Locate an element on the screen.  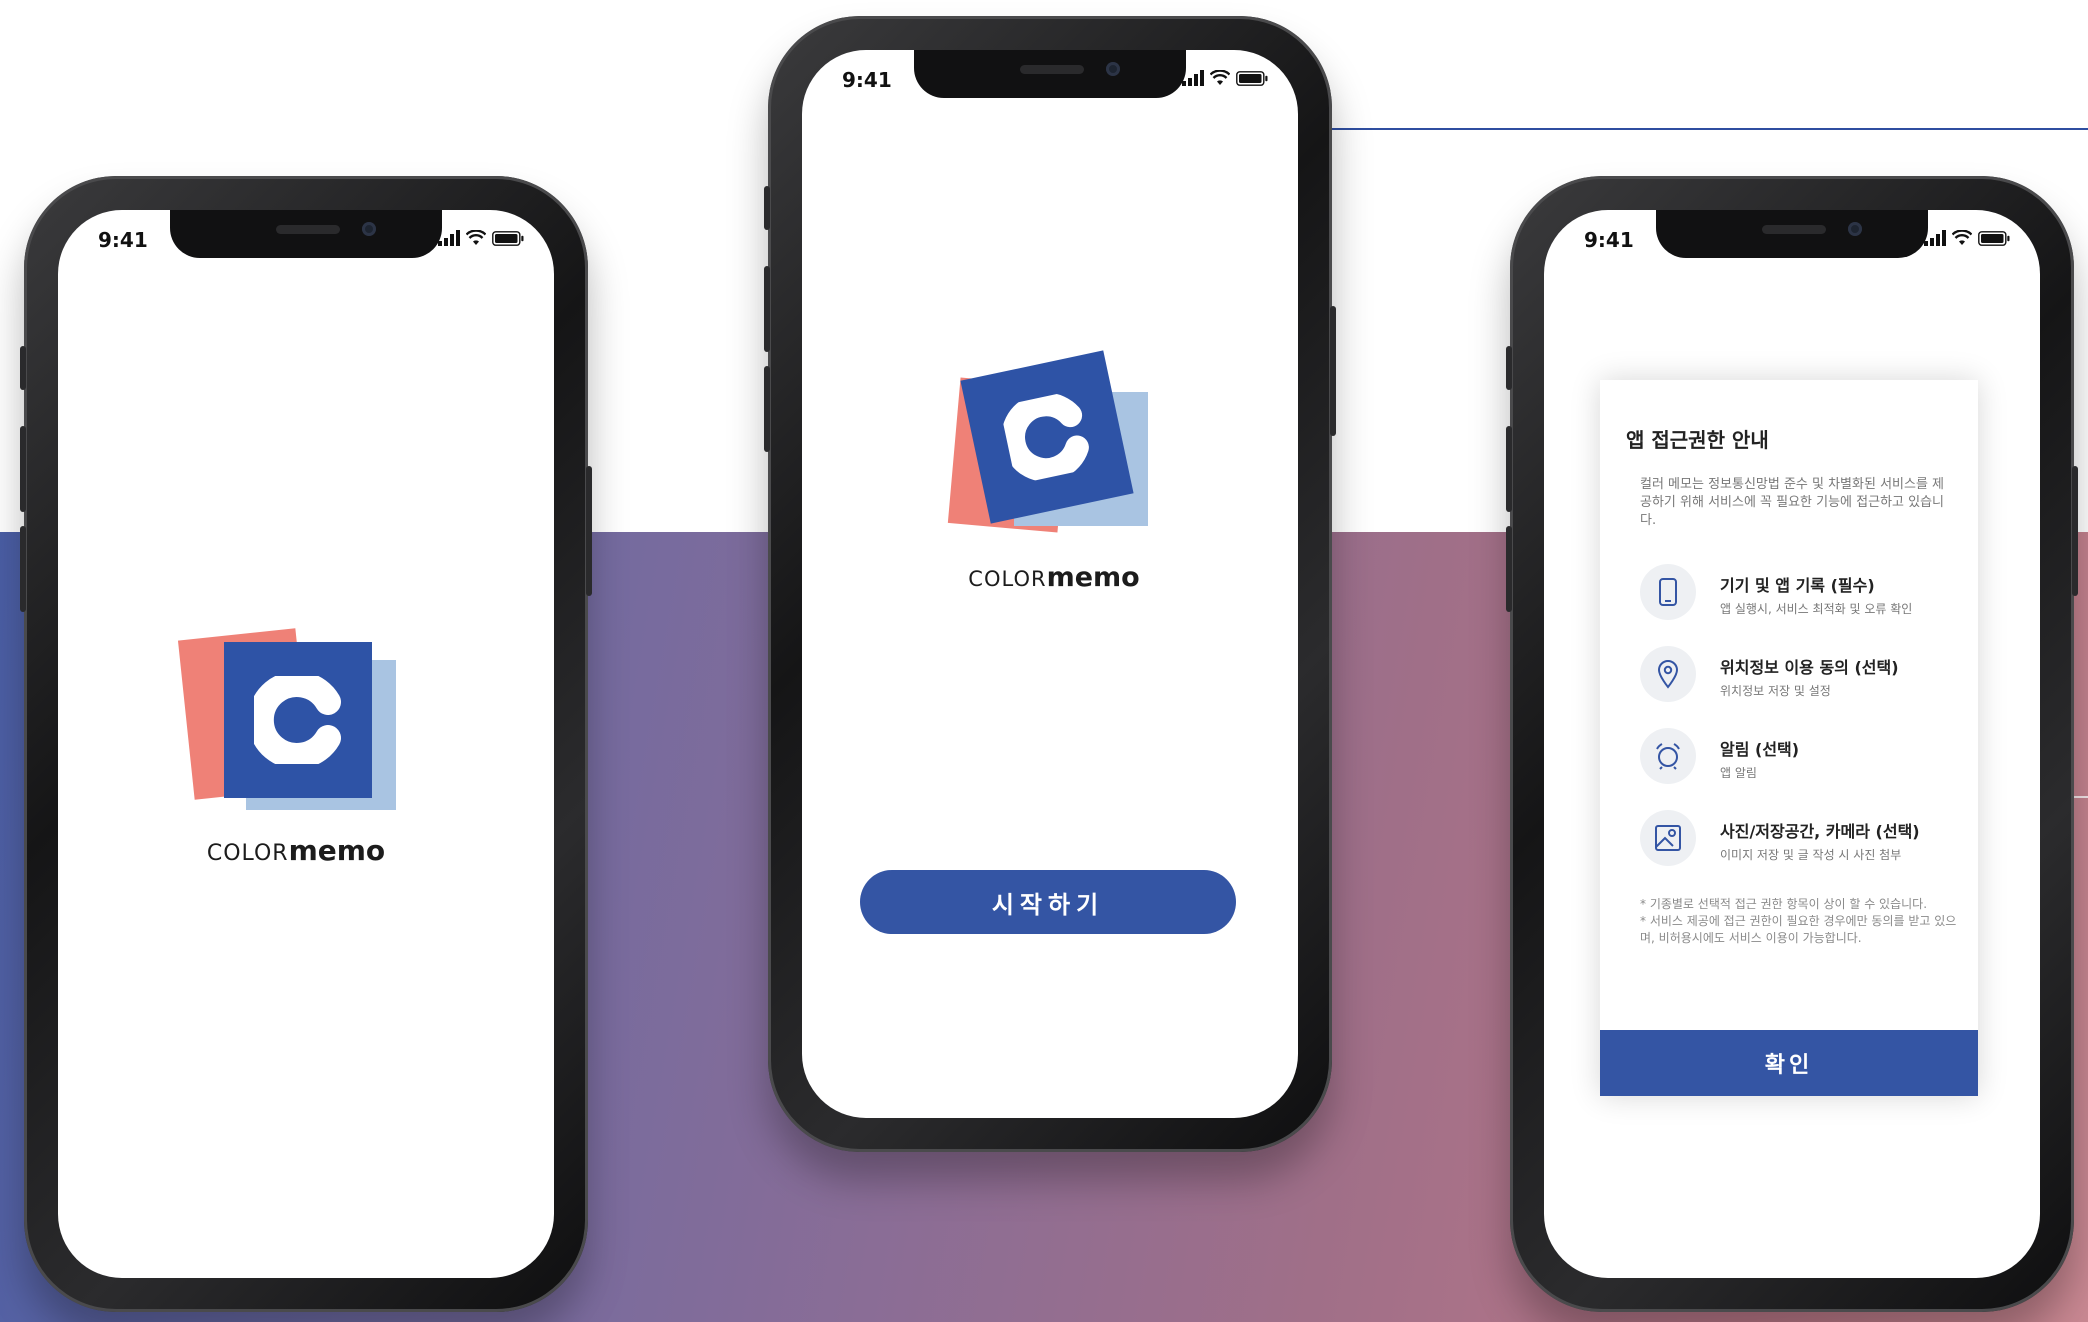
permission-subtitle: 이미지 저장 및 글 작성 시 사진 첨부 is located at coordinates (1811, 855).